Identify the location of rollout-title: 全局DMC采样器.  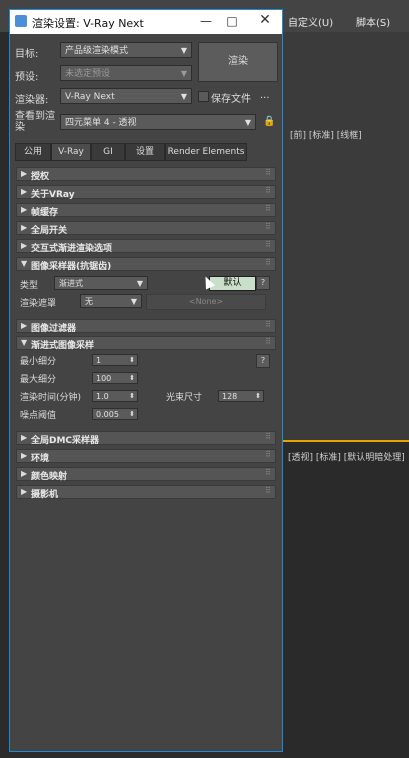
(65, 441).